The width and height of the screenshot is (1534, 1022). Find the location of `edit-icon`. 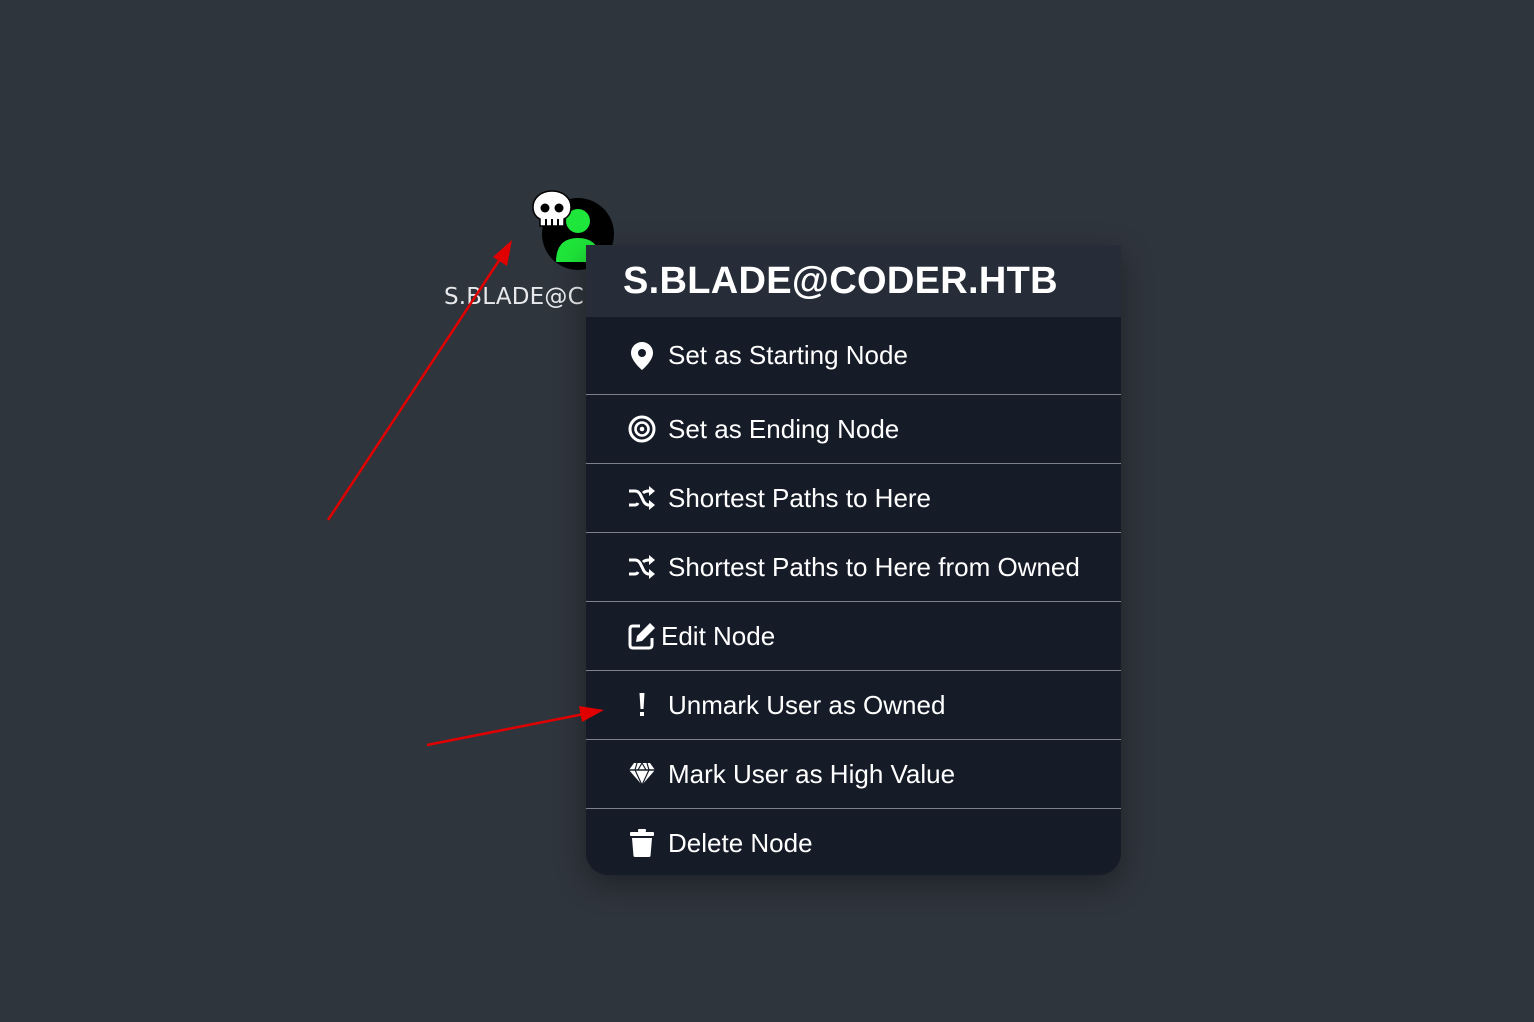

edit-icon is located at coordinates (642, 636).